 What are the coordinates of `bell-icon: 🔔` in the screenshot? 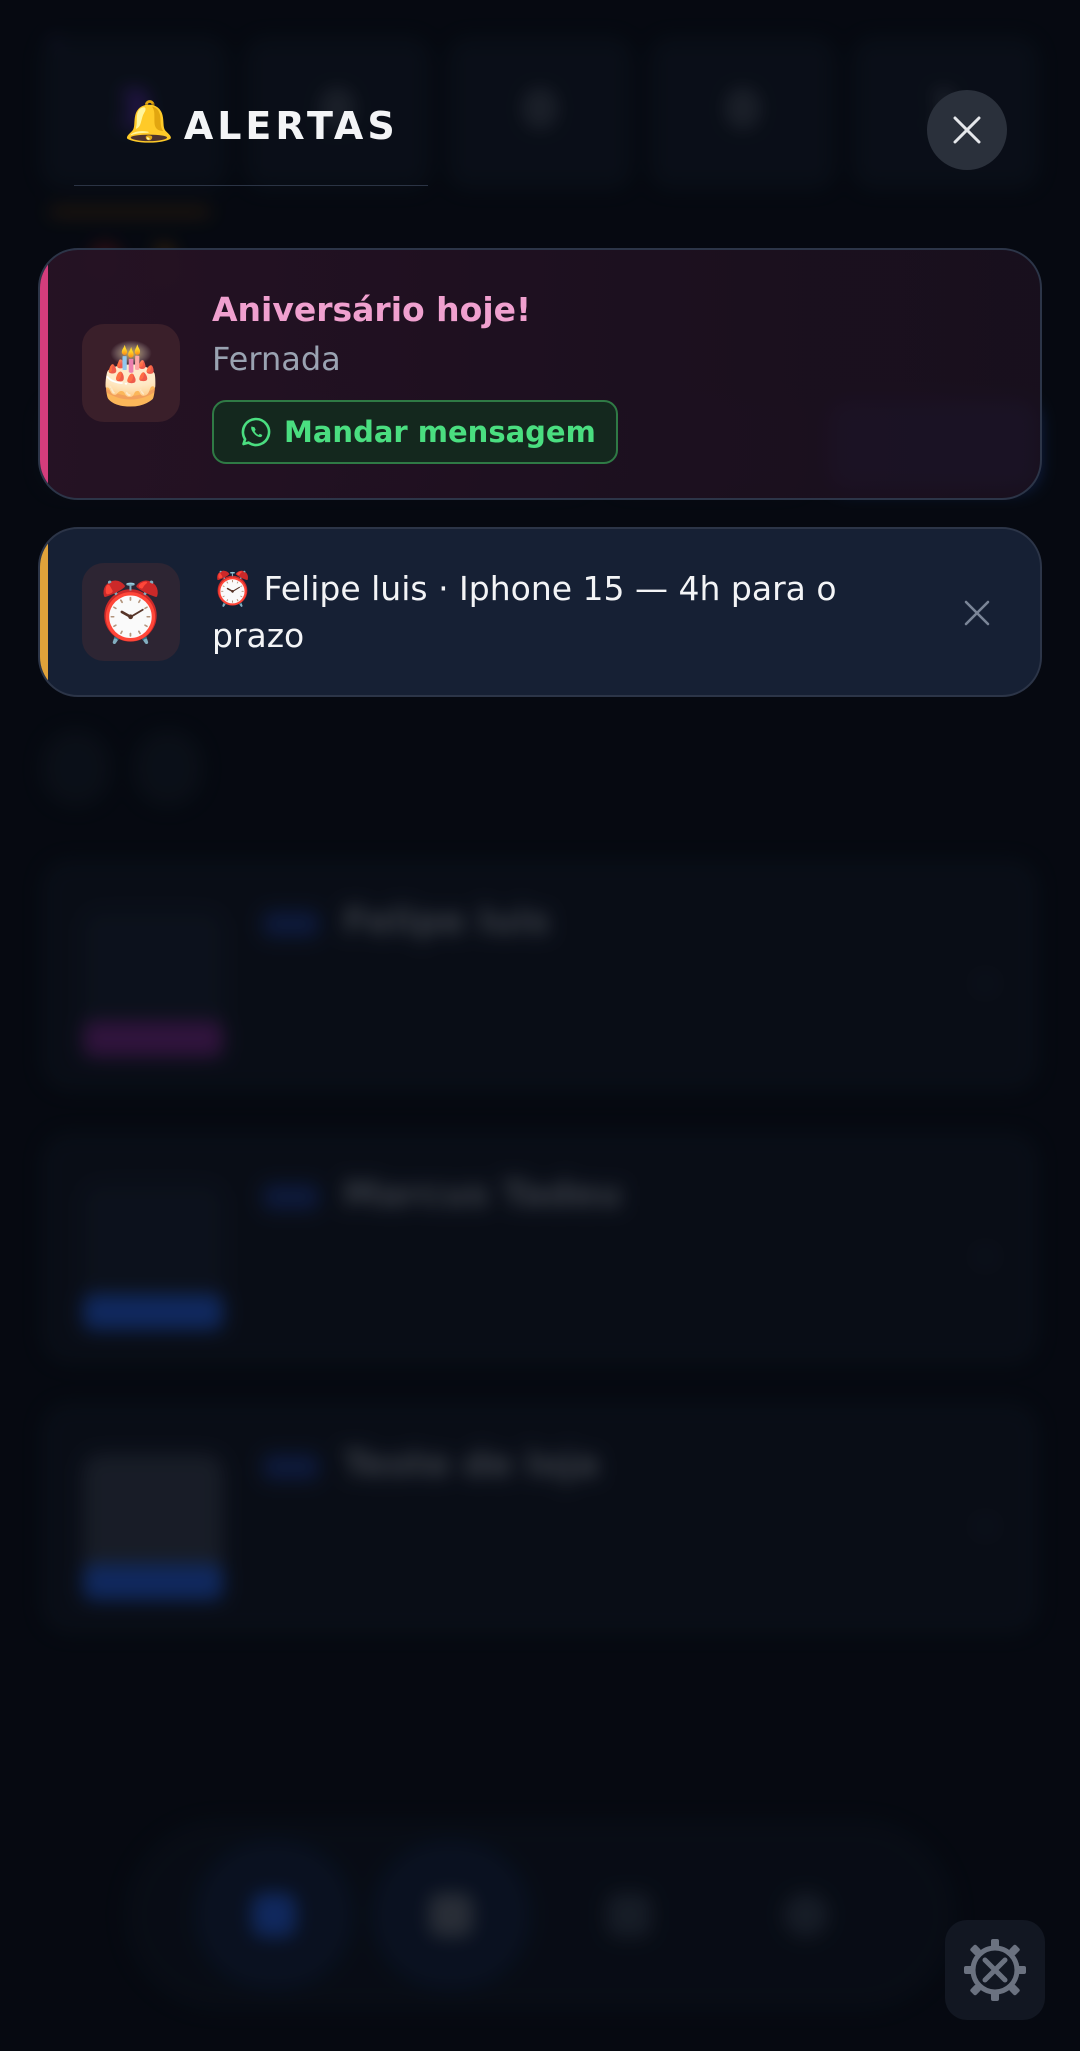 It's located at (149, 122).